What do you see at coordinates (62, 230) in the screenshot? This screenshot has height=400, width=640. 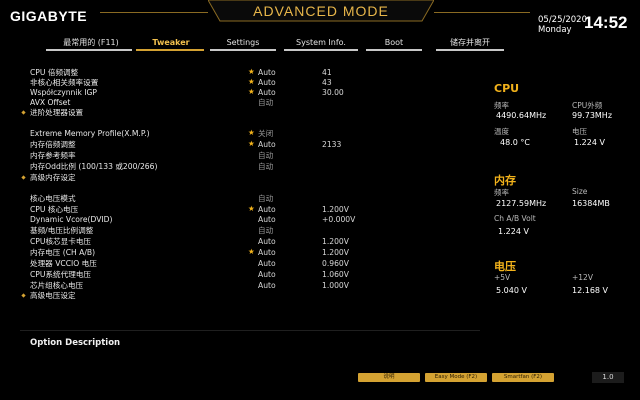 I see `setting-label: 基频/电压比例调整` at bounding box center [62, 230].